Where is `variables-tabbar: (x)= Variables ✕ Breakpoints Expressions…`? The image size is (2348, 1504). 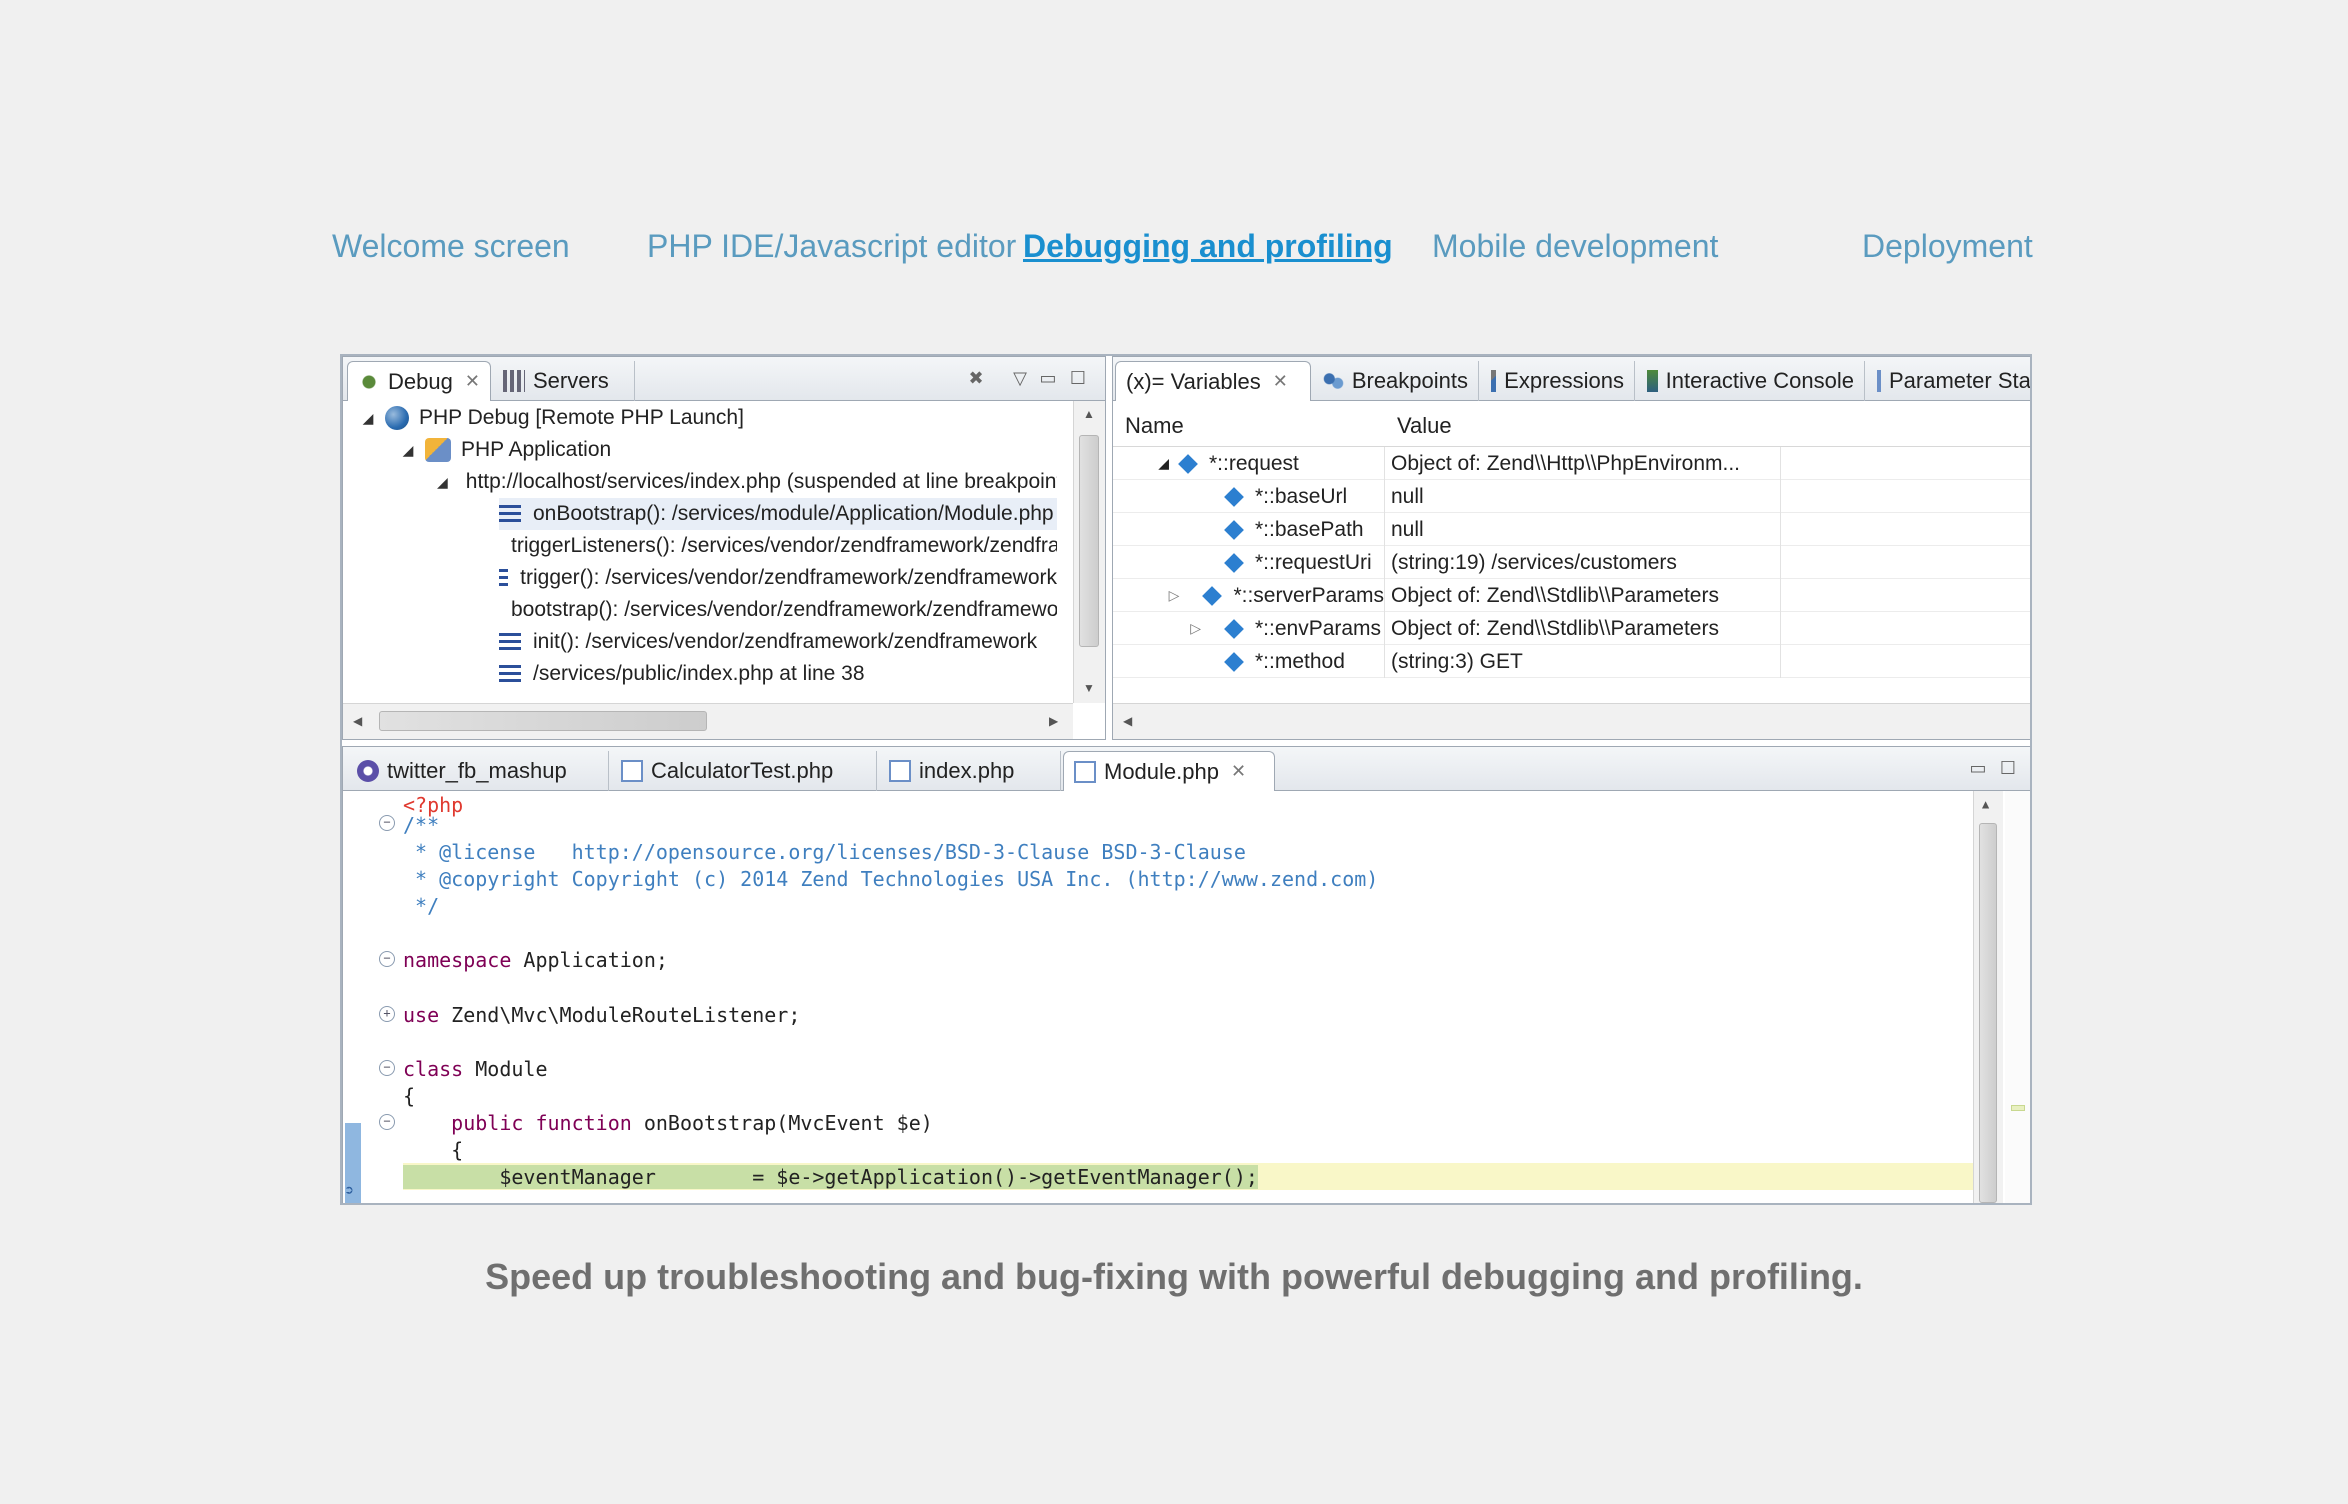 variables-tabbar: (x)= Variables ✕ Breakpoints Expressions… is located at coordinates (1571, 379).